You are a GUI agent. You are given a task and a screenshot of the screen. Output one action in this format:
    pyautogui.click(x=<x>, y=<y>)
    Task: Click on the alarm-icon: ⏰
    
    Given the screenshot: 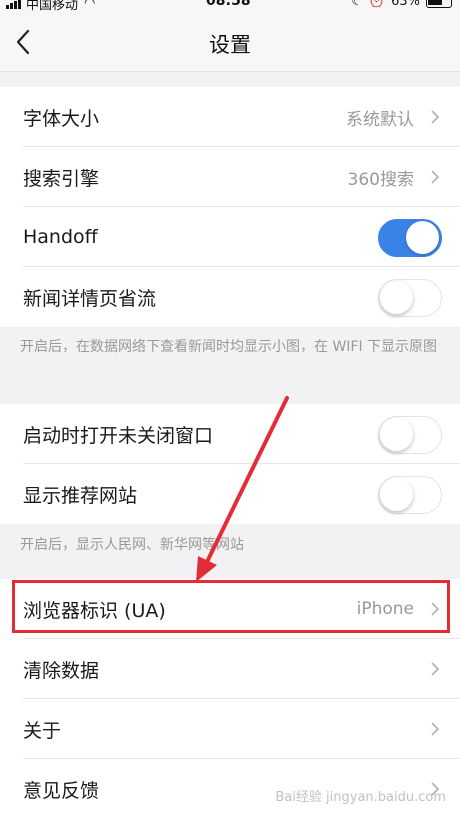 What is the action you would take?
    pyautogui.click(x=377, y=4)
    